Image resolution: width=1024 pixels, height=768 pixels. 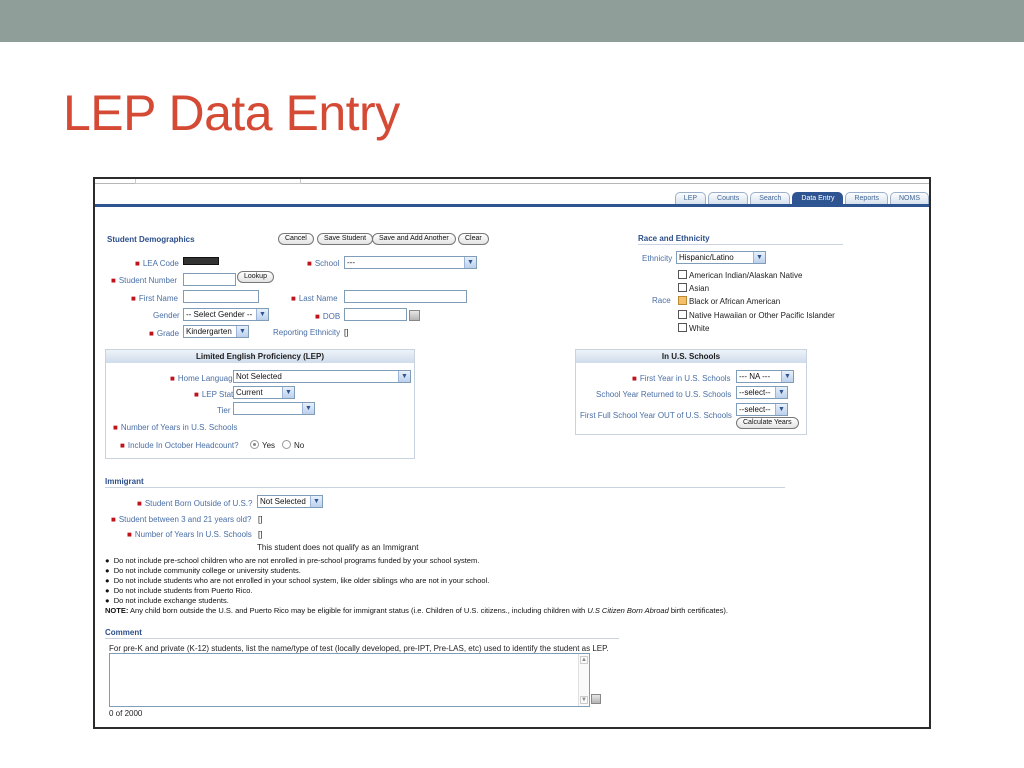 I want to click on race-checkbox-american-indian, so click(x=682, y=274).